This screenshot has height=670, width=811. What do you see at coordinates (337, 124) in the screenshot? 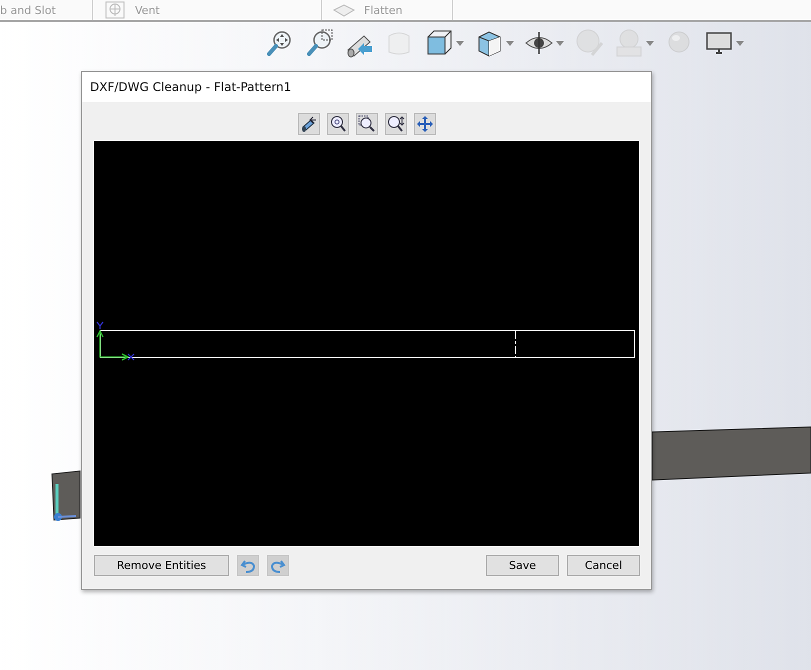
I see `zoom-to-fit-button` at bounding box center [337, 124].